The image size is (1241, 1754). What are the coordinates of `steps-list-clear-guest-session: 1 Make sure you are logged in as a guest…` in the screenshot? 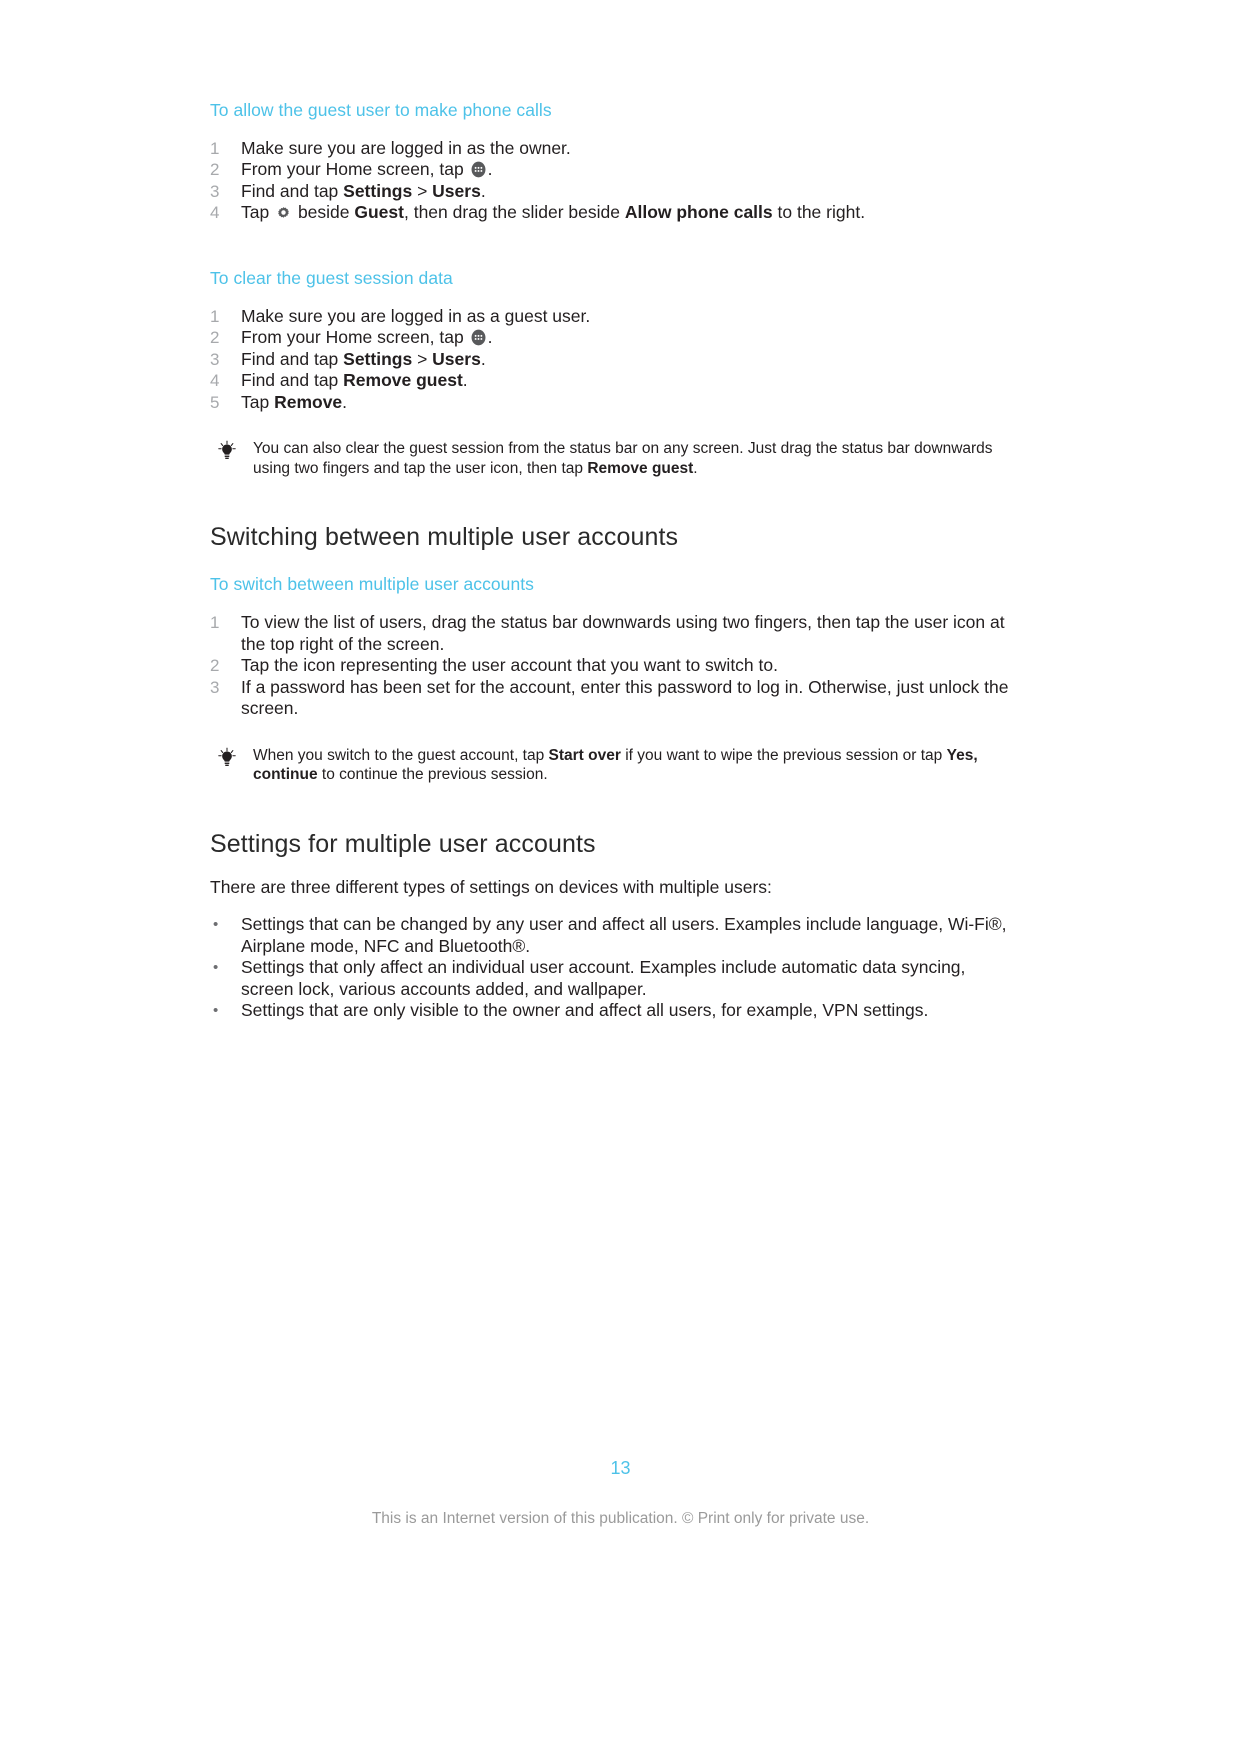 It's located at (610, 360).